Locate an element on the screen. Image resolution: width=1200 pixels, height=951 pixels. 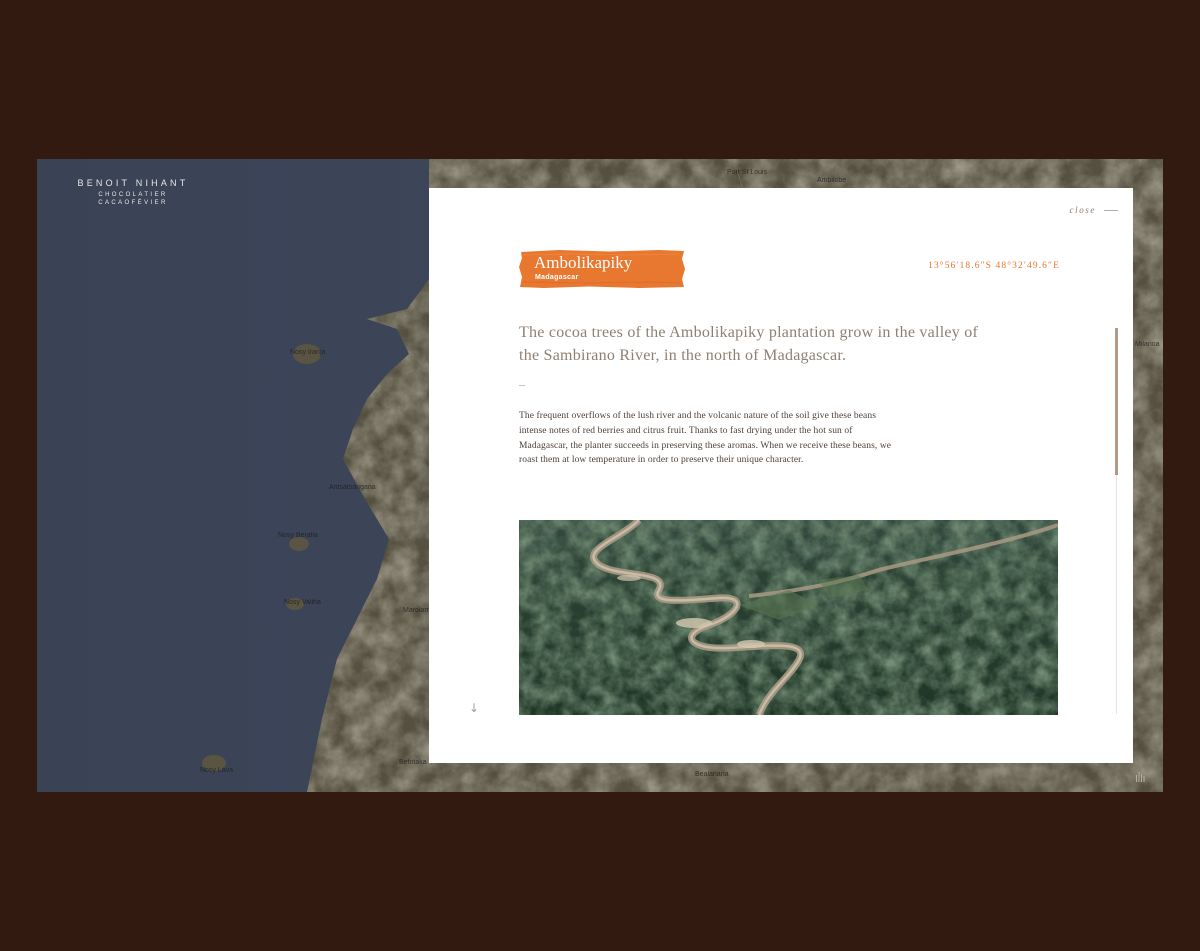
close-label: close is located at coordinates (1082, 210).